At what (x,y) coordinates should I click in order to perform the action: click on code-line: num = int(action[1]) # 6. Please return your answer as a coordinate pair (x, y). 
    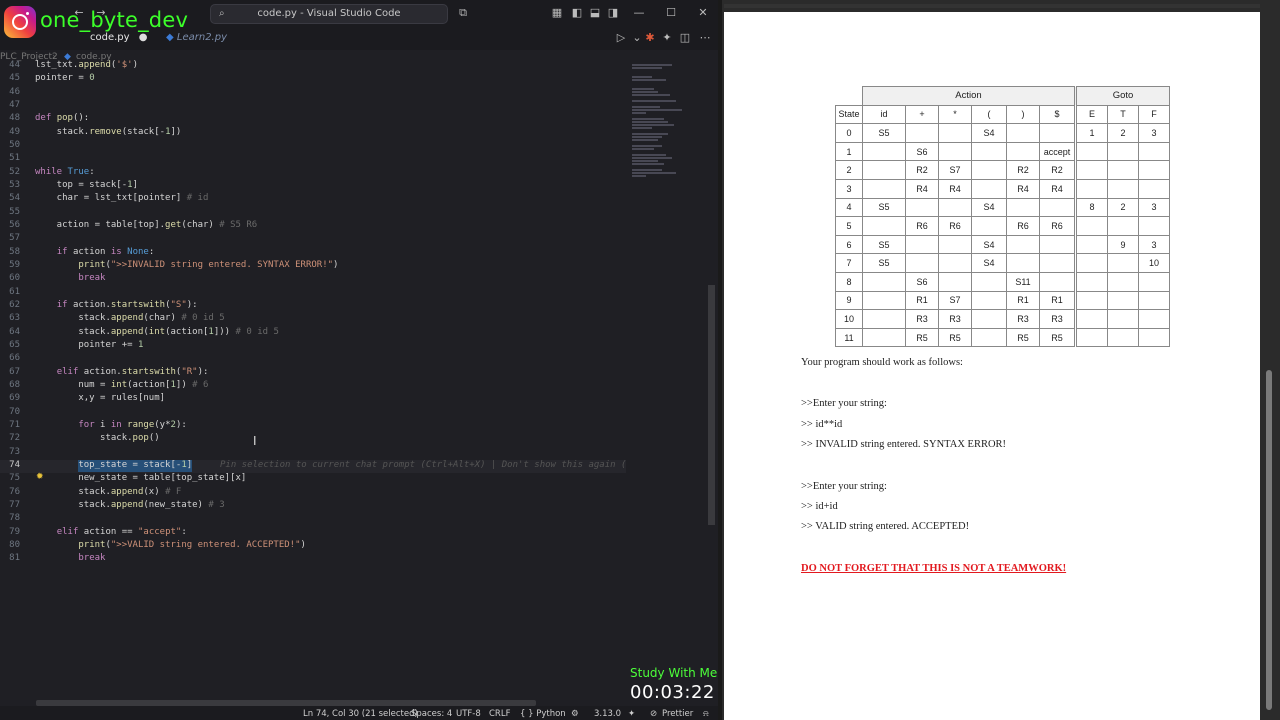
    Looking at the image, I should click on (121, 385).